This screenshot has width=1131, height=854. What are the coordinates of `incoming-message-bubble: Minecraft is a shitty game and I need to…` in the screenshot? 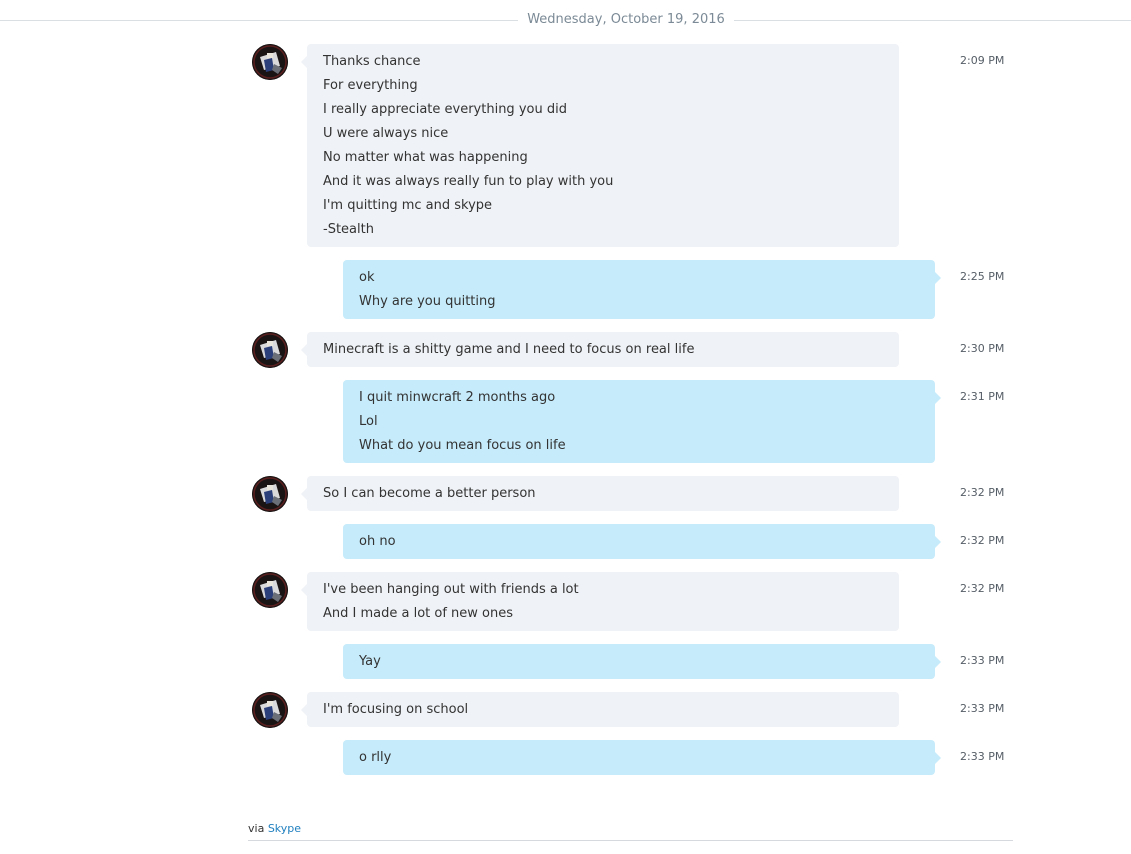 It's located at (600, 349).